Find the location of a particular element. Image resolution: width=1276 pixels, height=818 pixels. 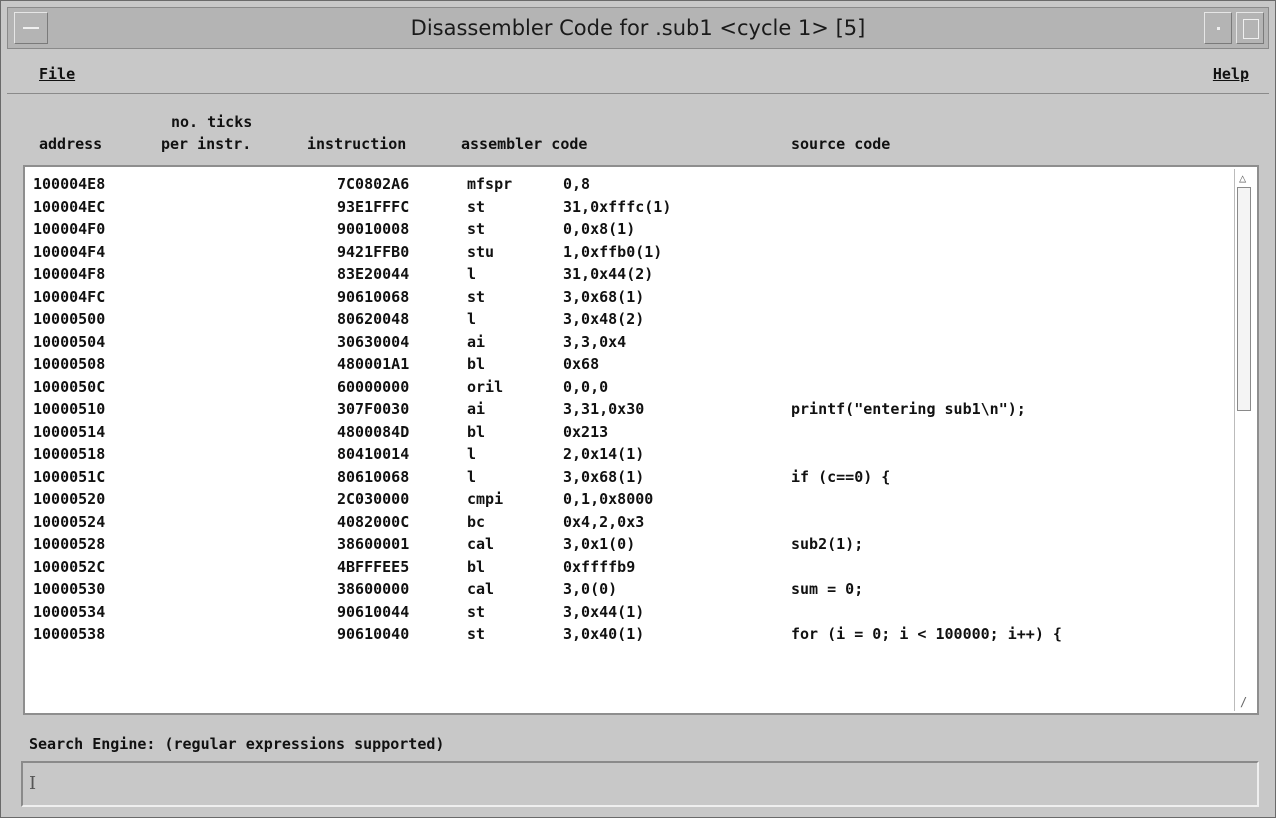

row-instruction: 93E1FFFC is located at coordinates (373, 206).